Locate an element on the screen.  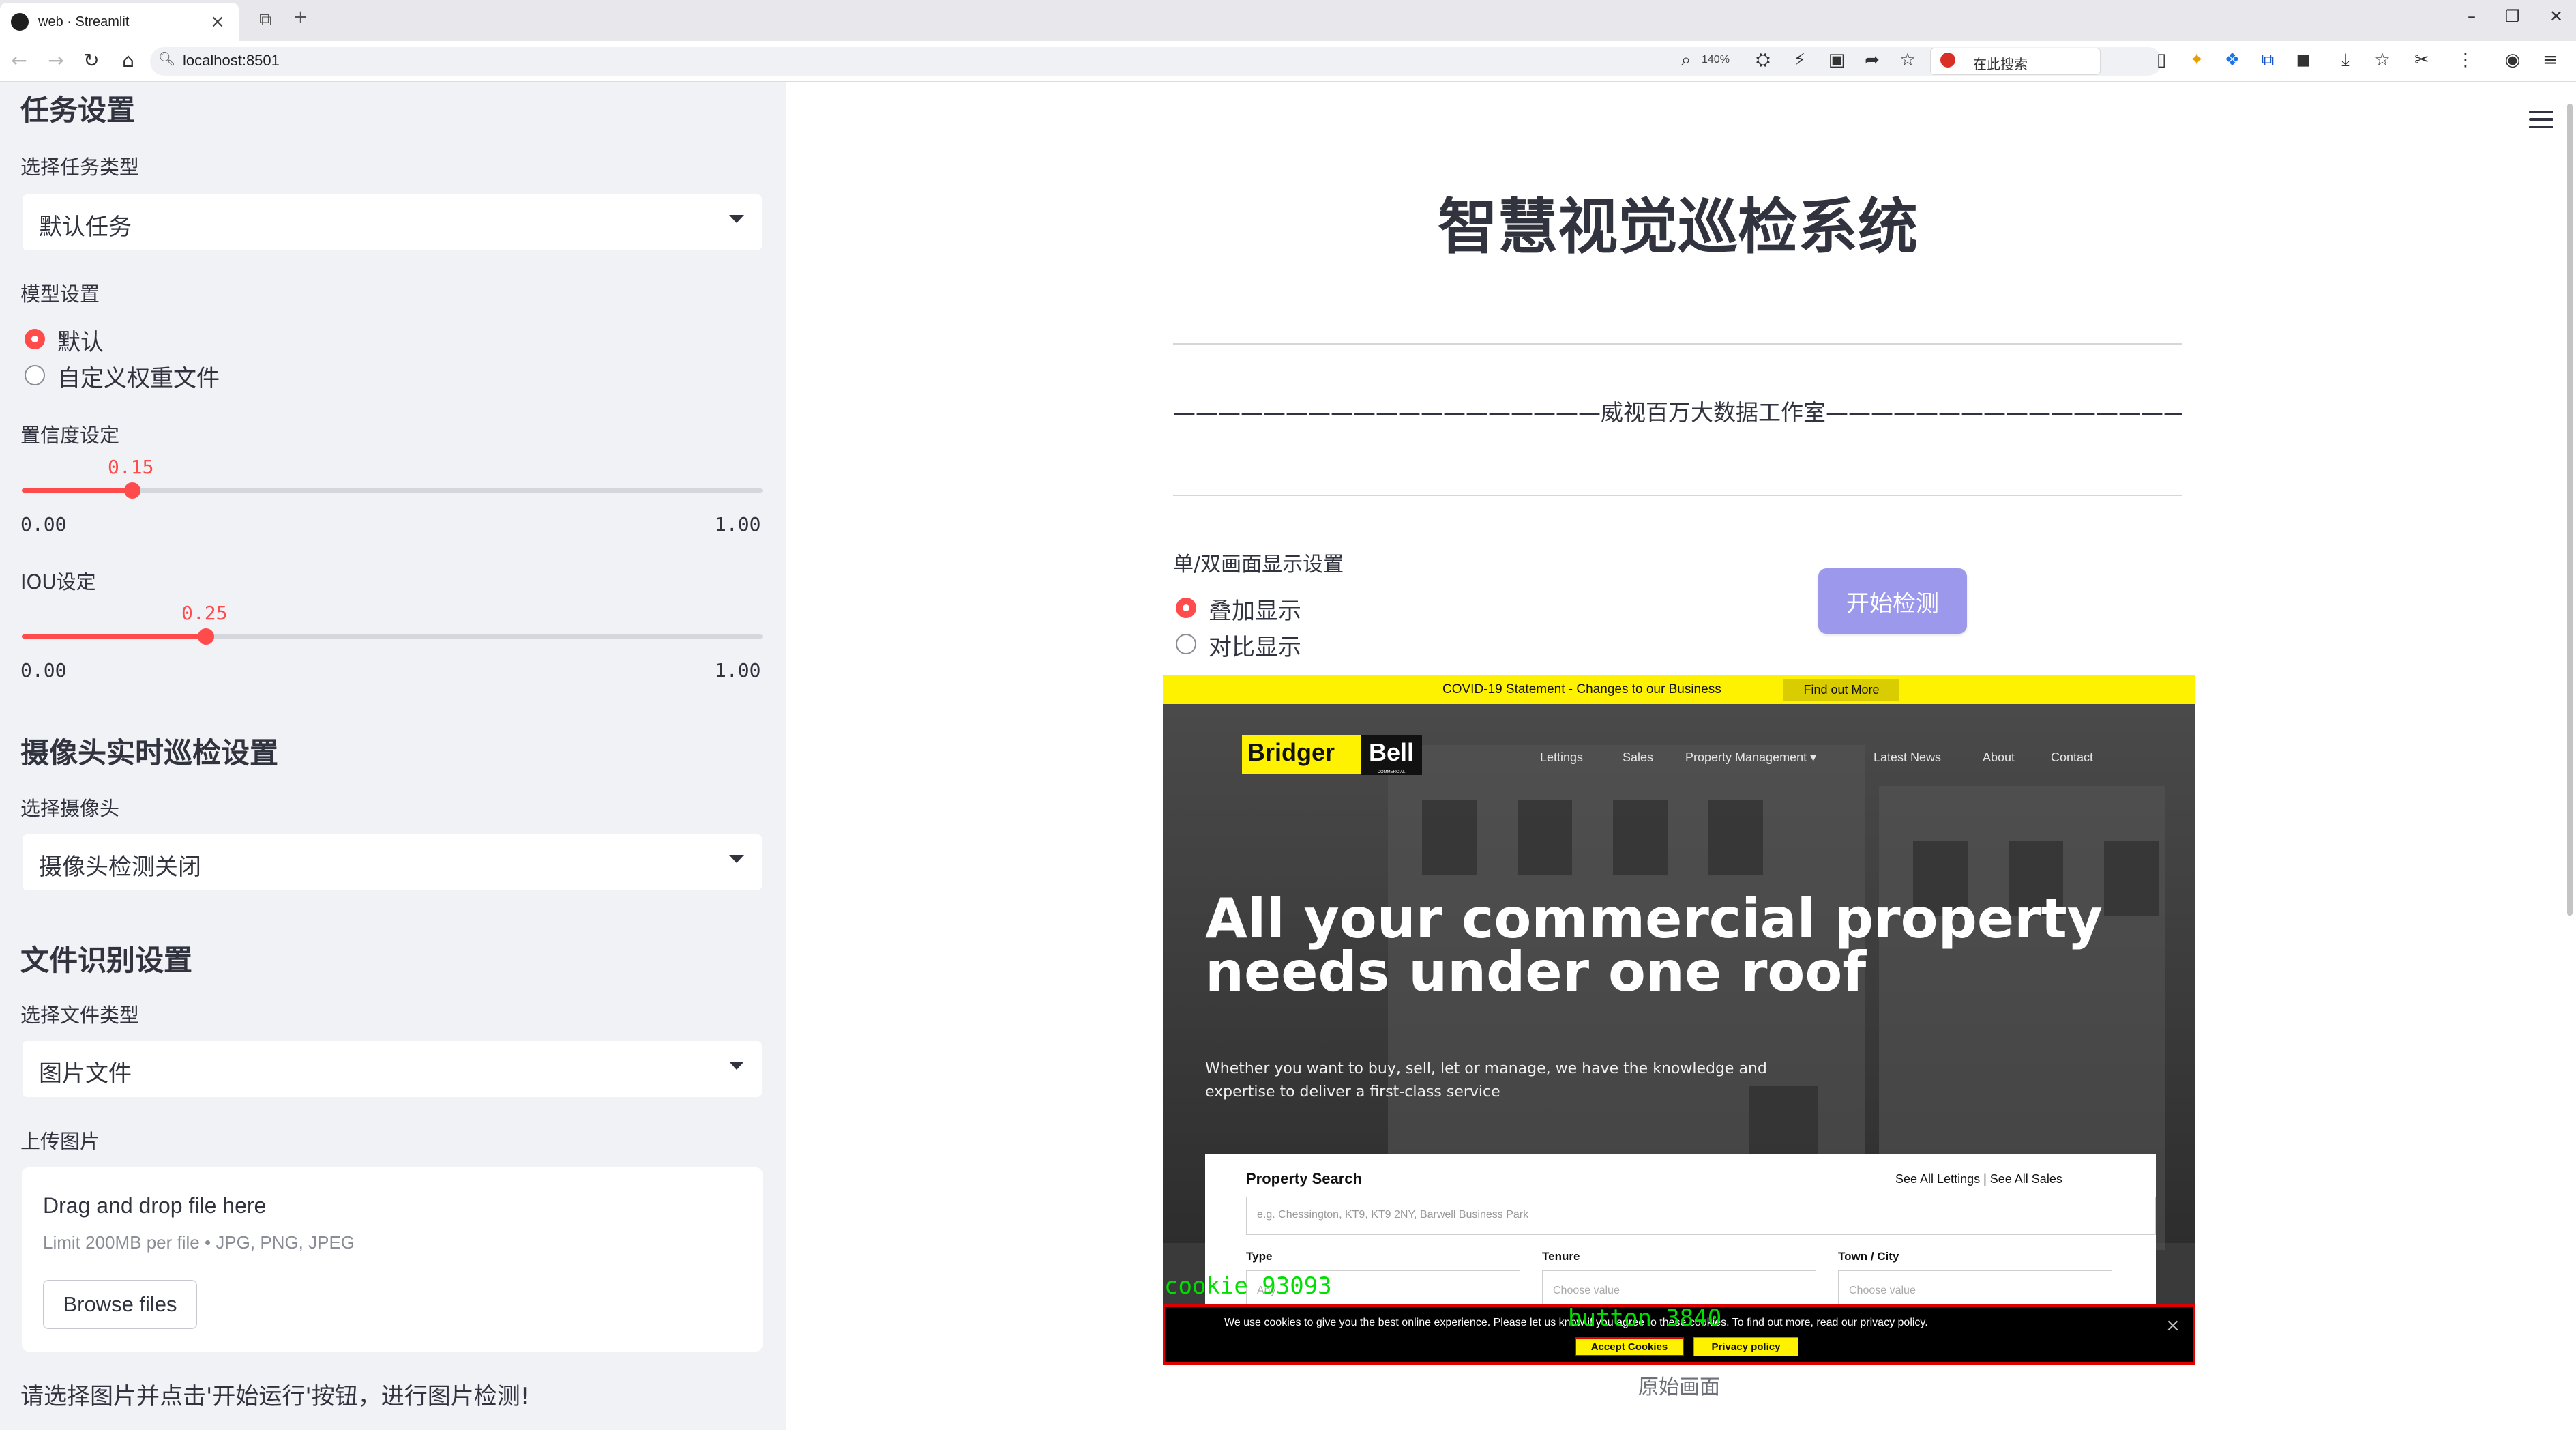
lightning-icon: ⚡ is located at coordinates (1800, 60).